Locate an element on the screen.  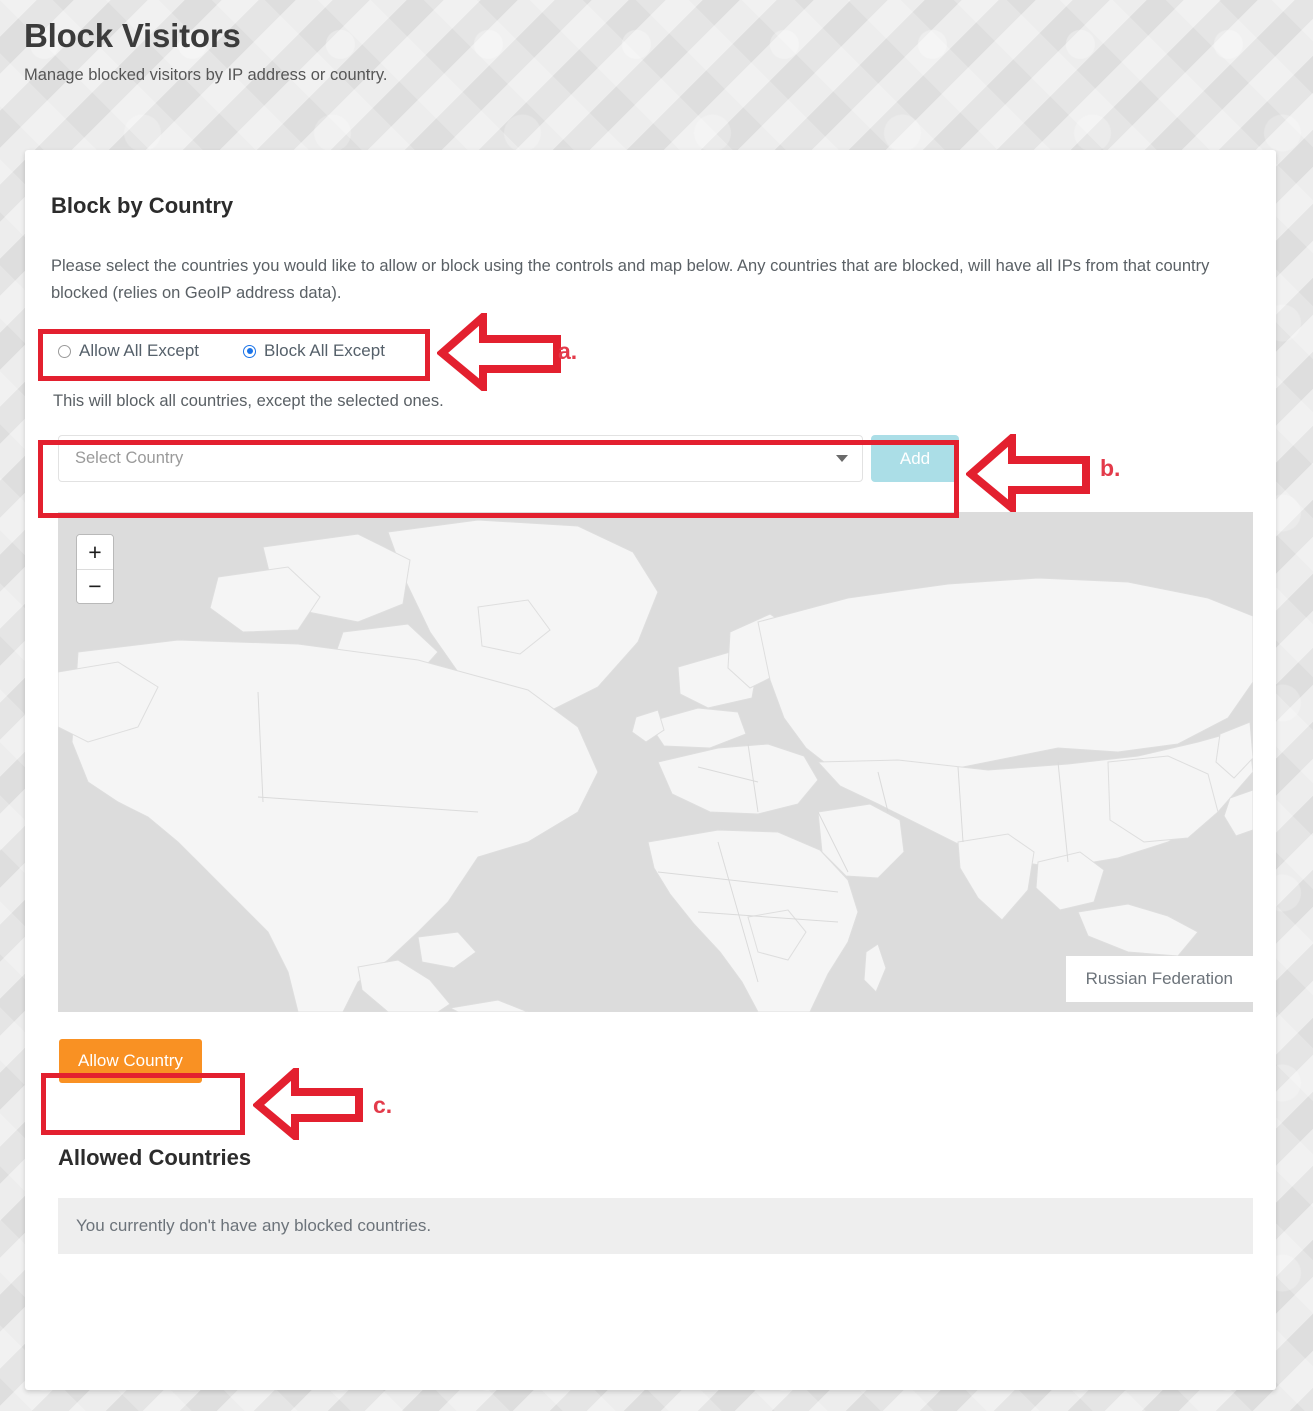
page-title: Block Visitors is located at coordinates (132, 35).